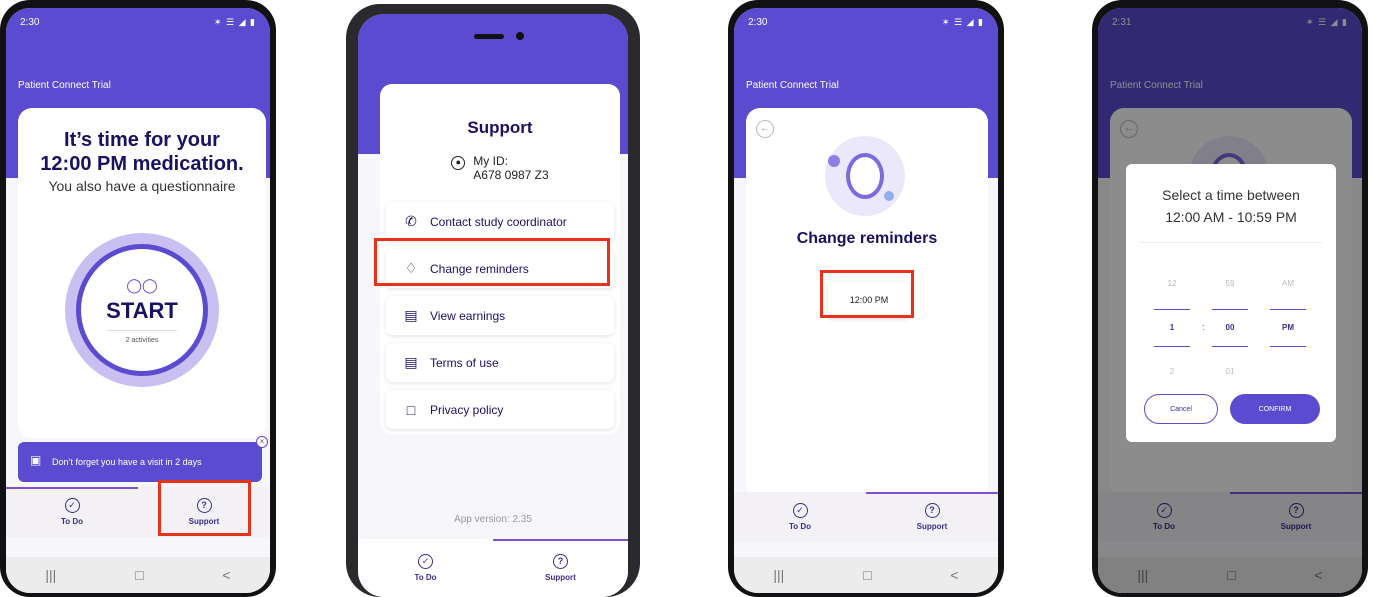 This screenshot has height=597, width=1373. I want to click on minute-selected: 00, so click(1230, 328).